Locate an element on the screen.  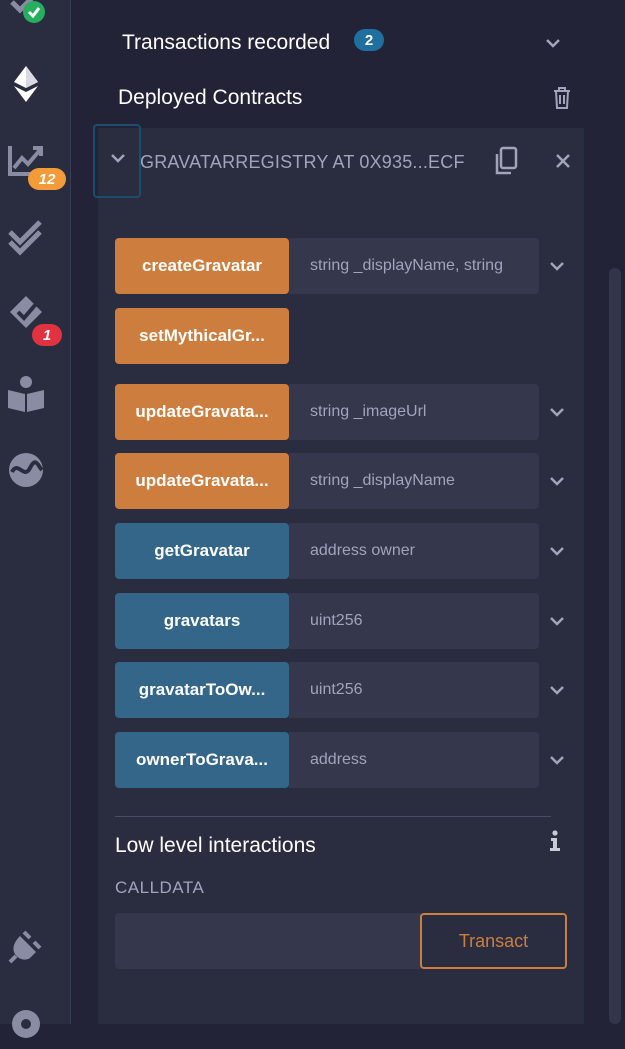
plugin-icon is located at coordinates (26, 946).